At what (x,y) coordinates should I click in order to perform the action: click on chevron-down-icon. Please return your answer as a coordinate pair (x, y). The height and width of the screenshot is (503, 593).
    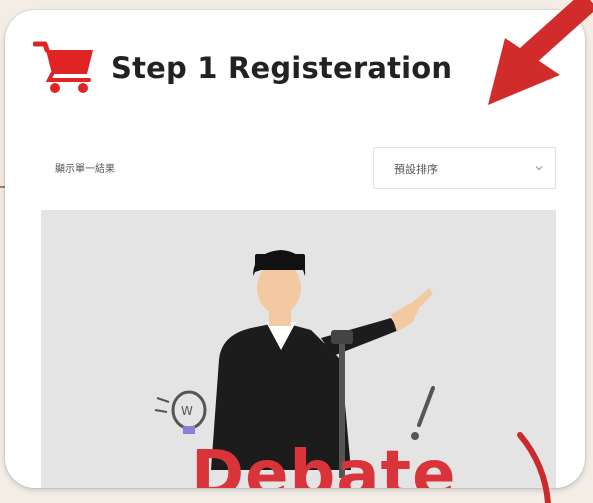
    Looking at the image, I should click on (539, 168).